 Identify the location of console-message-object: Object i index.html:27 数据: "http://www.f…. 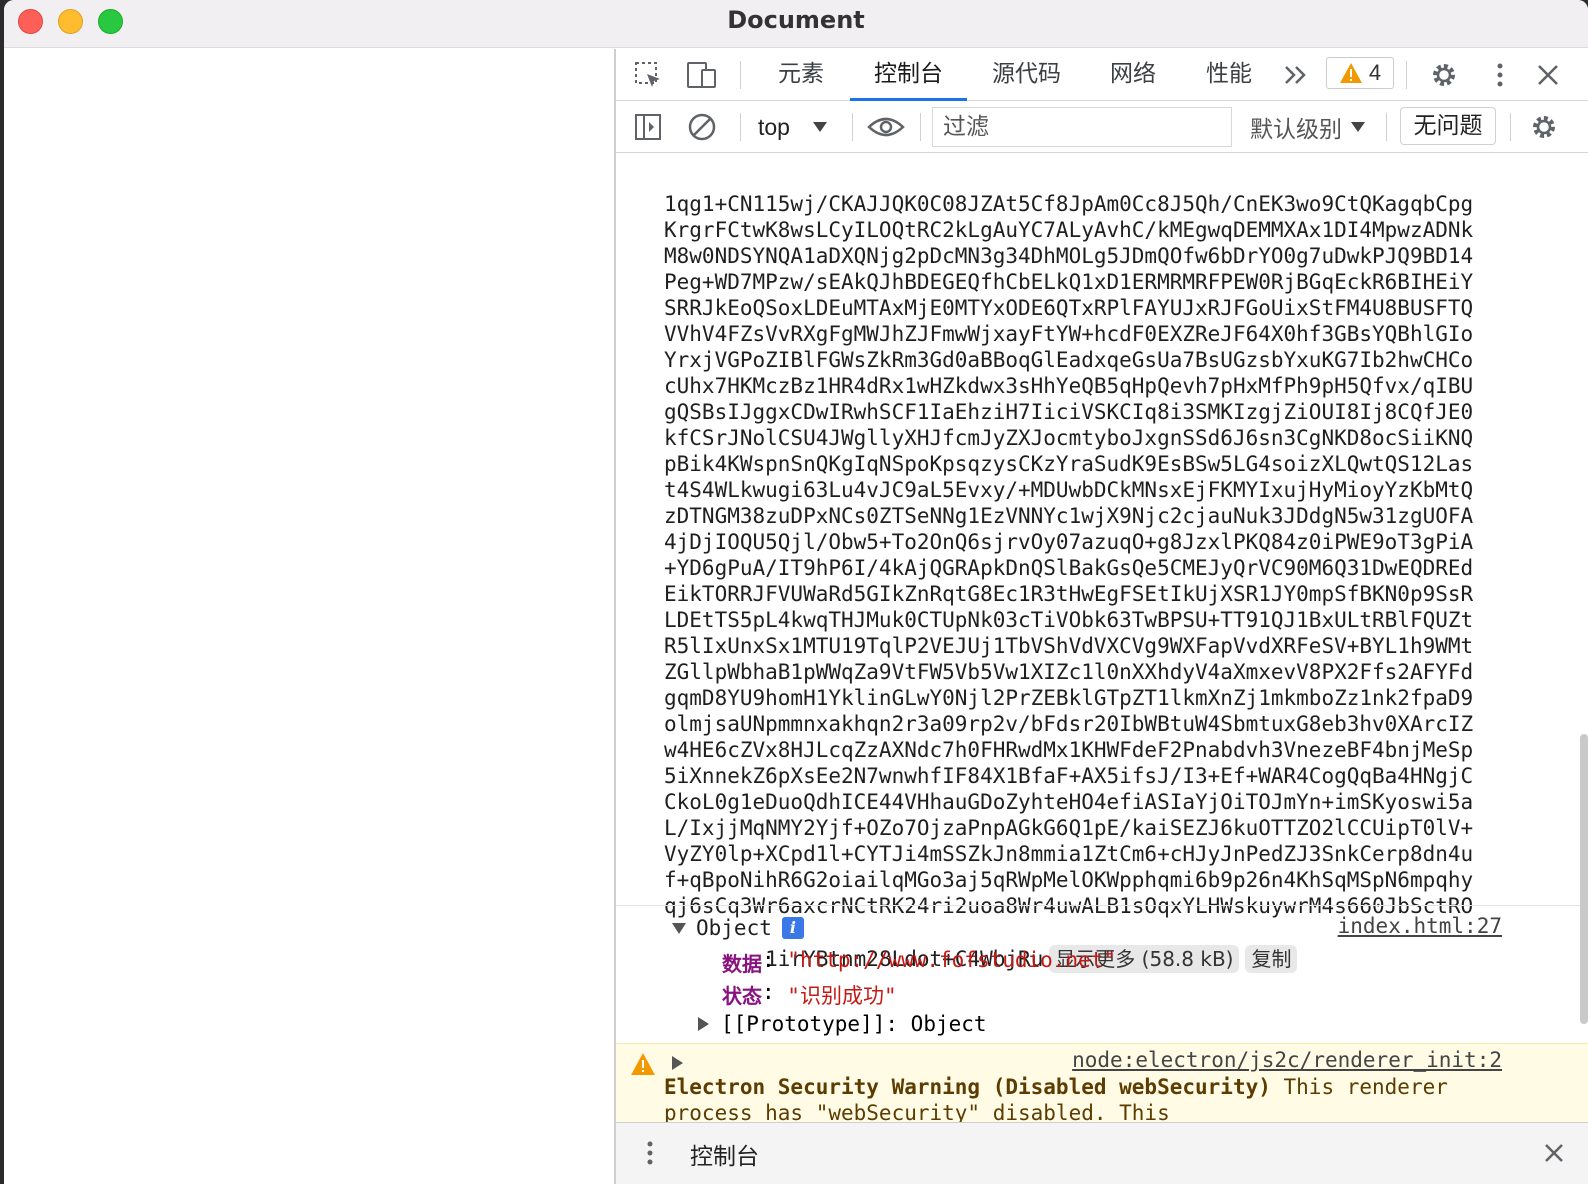
(1102, 974).